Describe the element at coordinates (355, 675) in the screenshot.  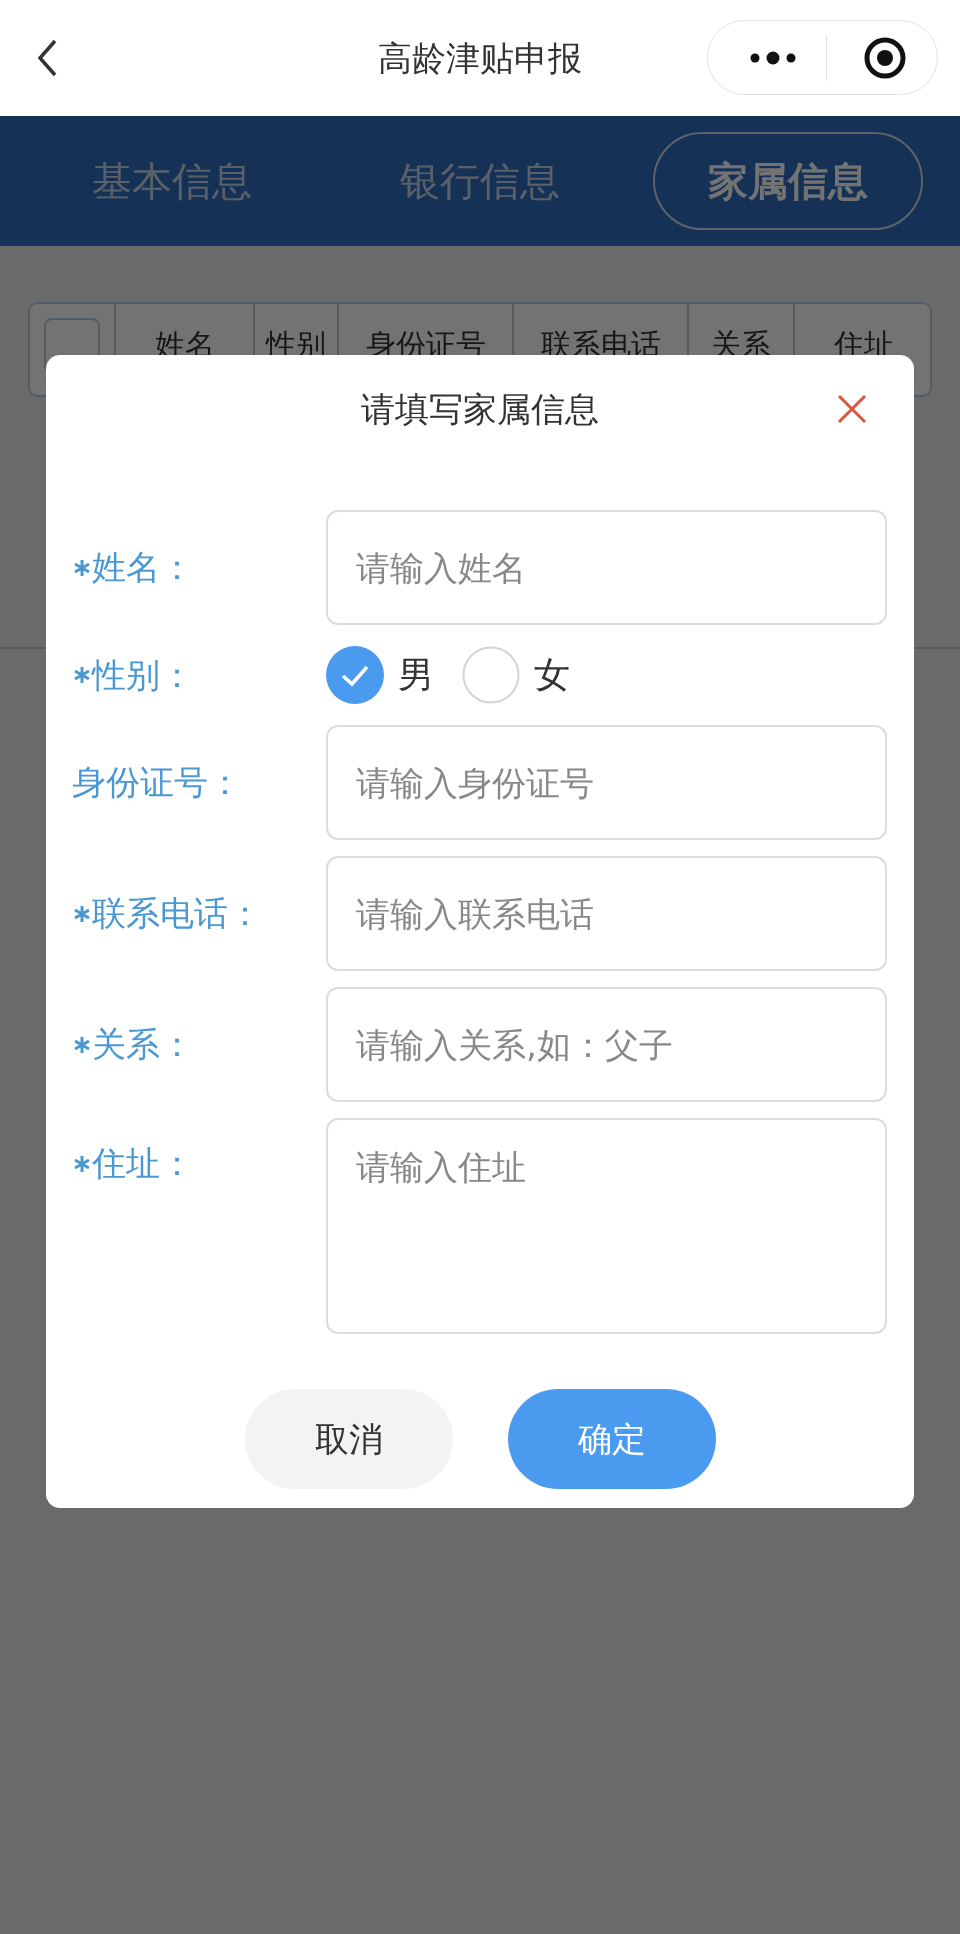
I see `radio-checked-icon` at that location.